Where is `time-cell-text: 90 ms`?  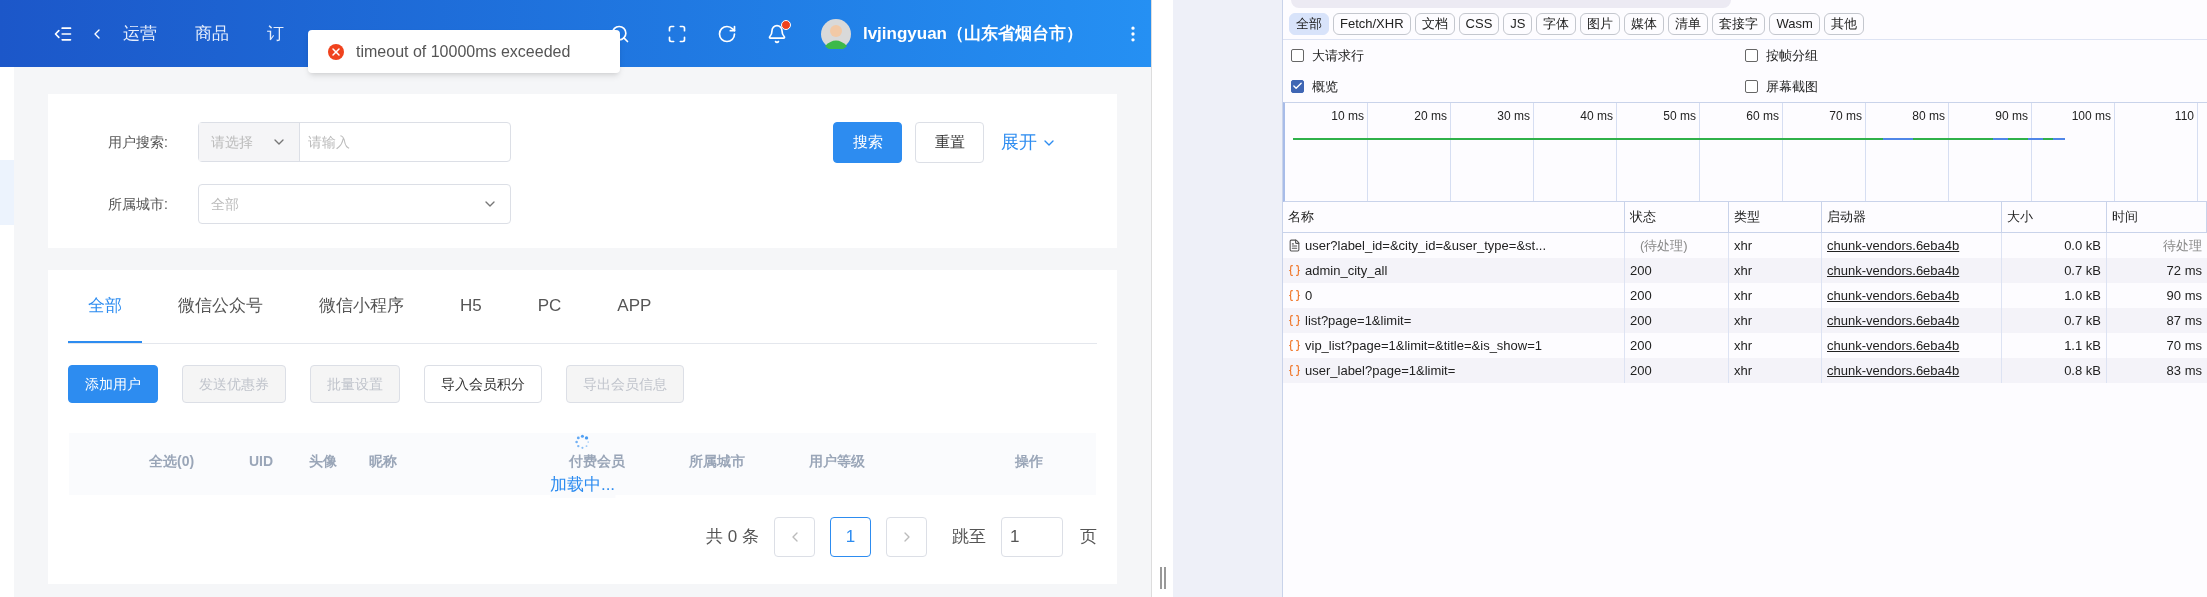 time-cell-text: 90 ms is located at coordinates (2184, 295).